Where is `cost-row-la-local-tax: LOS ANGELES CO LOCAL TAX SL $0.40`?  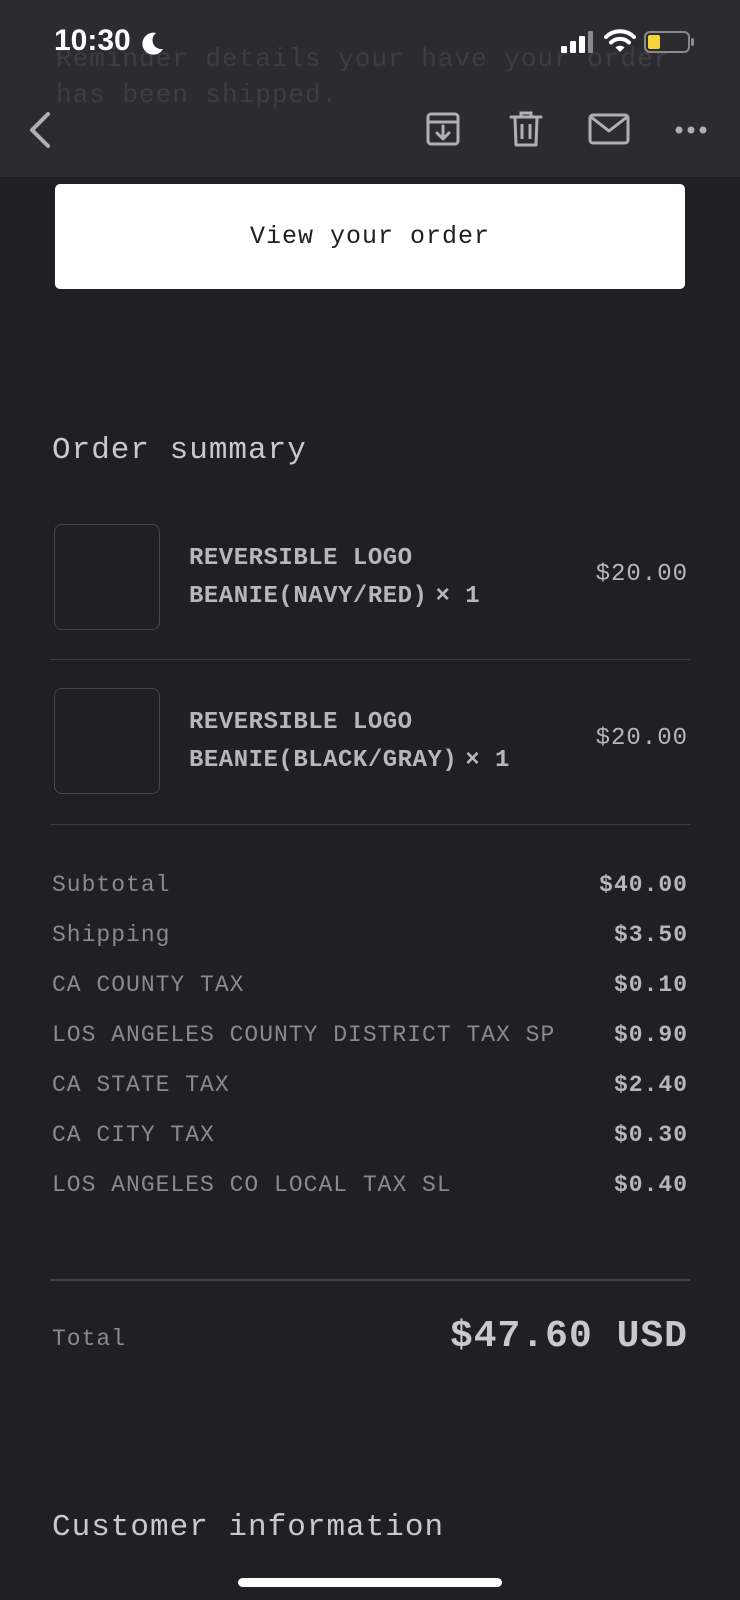
cost-row-la-local-tax: LOS ANGELES CO LOCAL TAX SL $0.40 is located at coordinates (370, 1185).